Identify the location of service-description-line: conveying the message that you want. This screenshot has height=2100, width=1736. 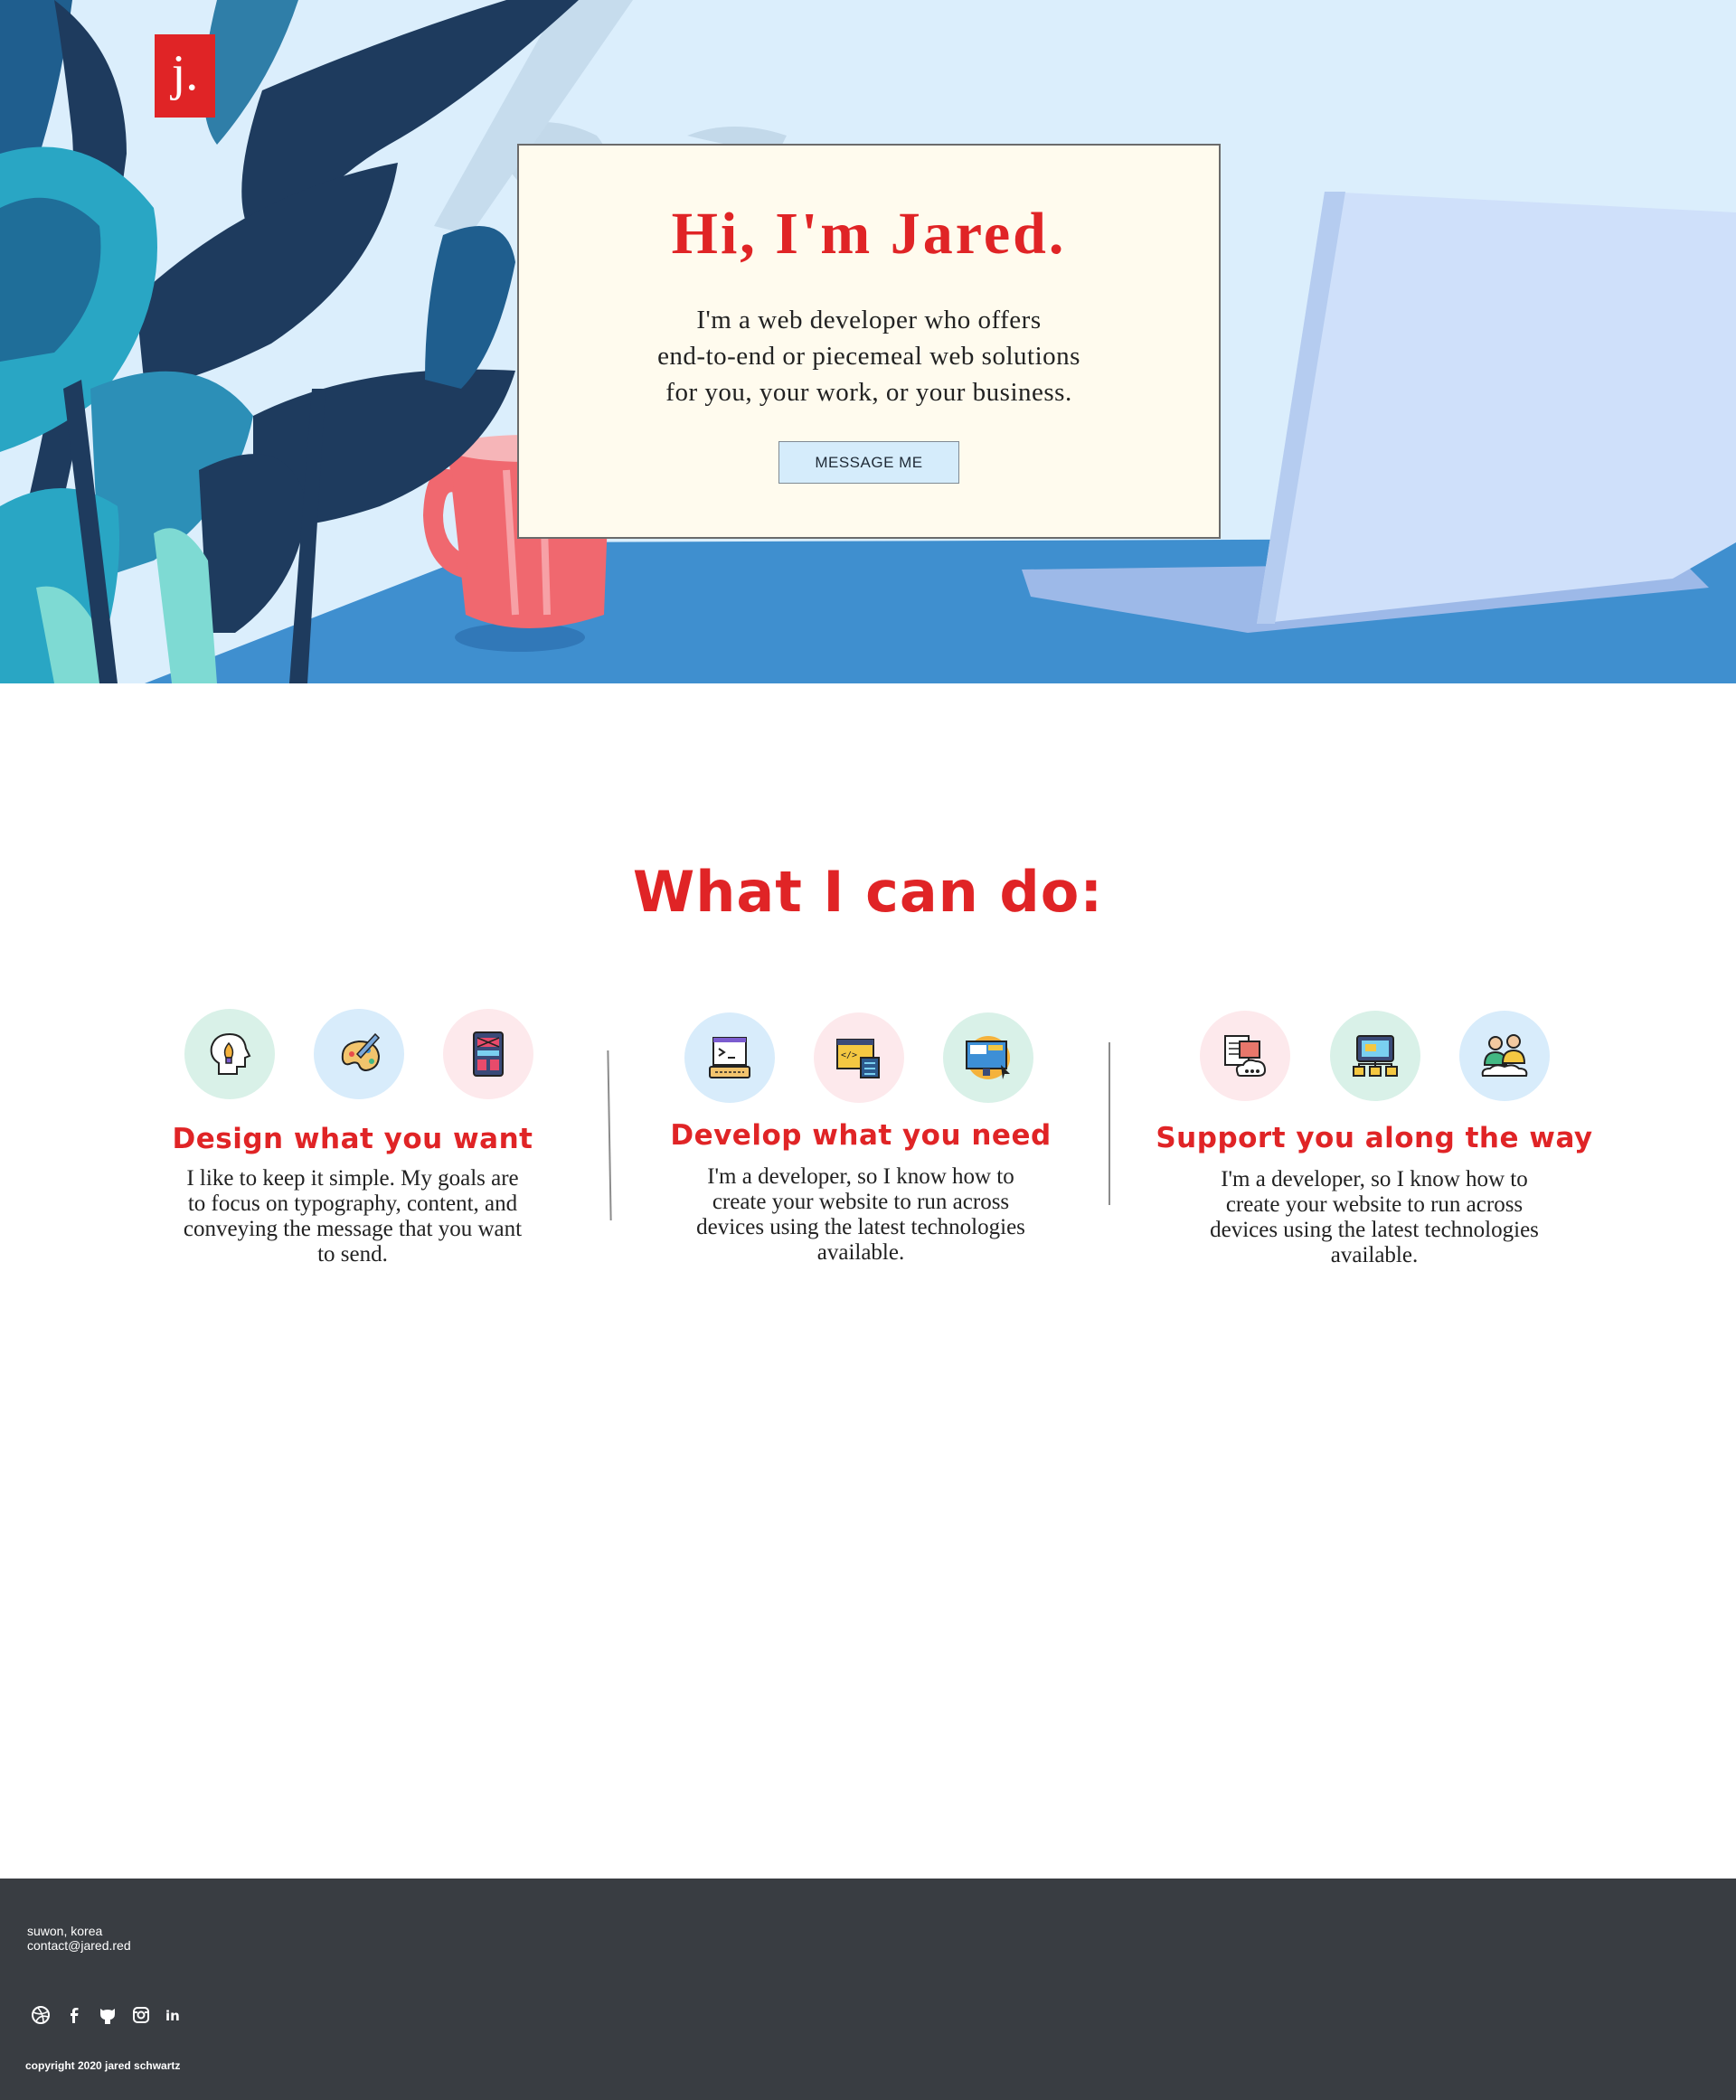
(353, 1229).